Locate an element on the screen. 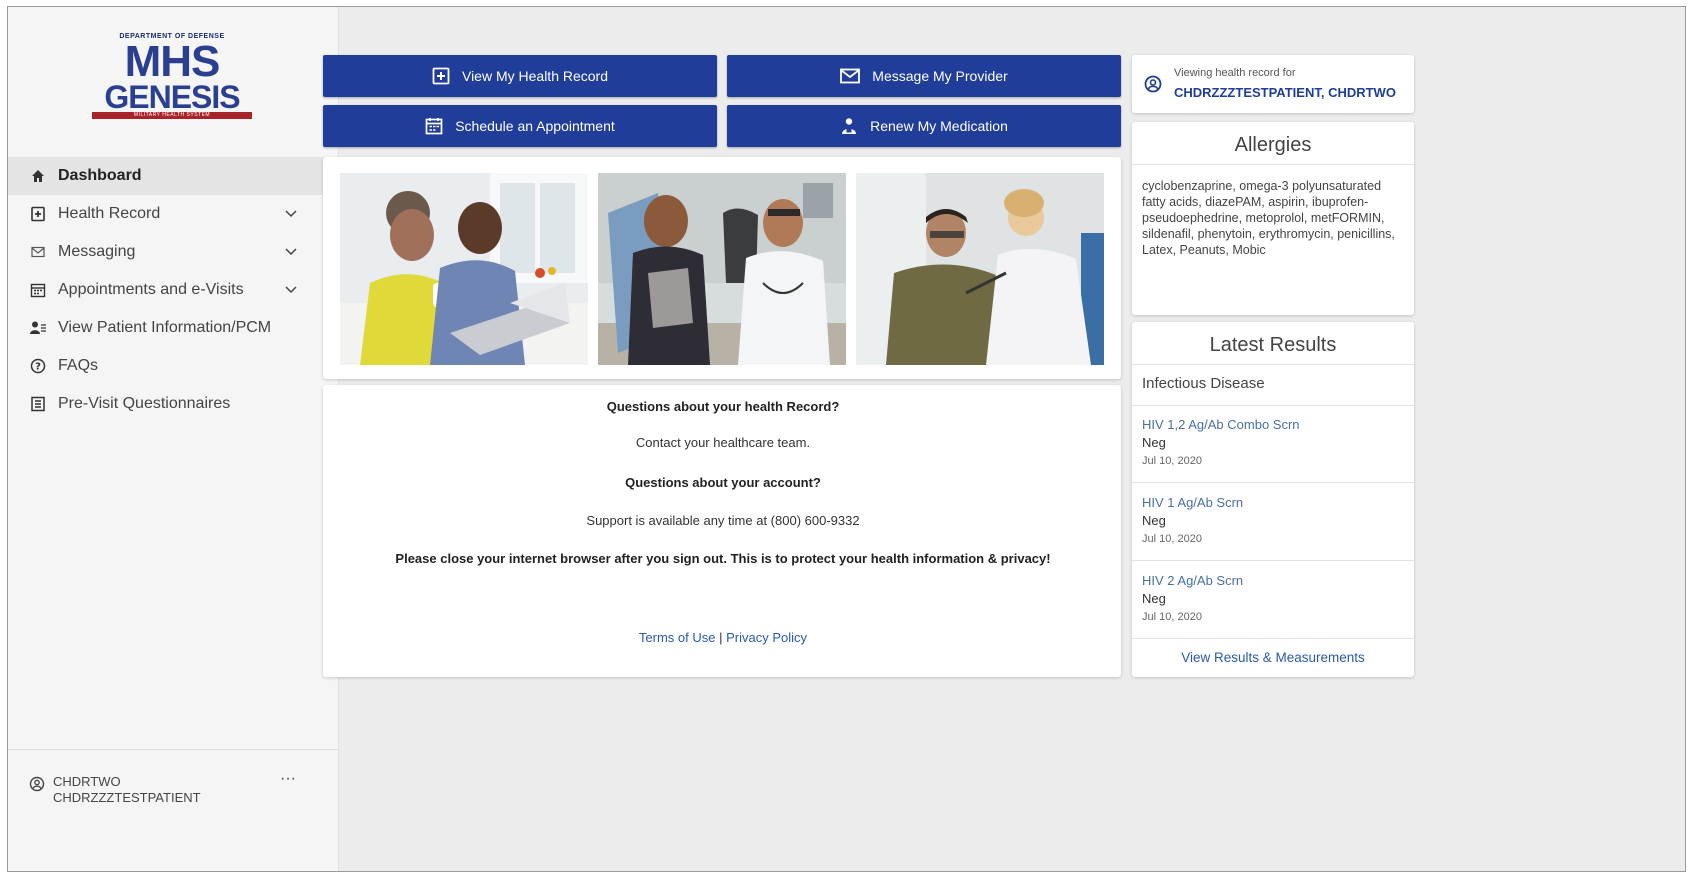 The image size is (1692, 876). doctor-consult-photo is located at coordinates (722, 269).